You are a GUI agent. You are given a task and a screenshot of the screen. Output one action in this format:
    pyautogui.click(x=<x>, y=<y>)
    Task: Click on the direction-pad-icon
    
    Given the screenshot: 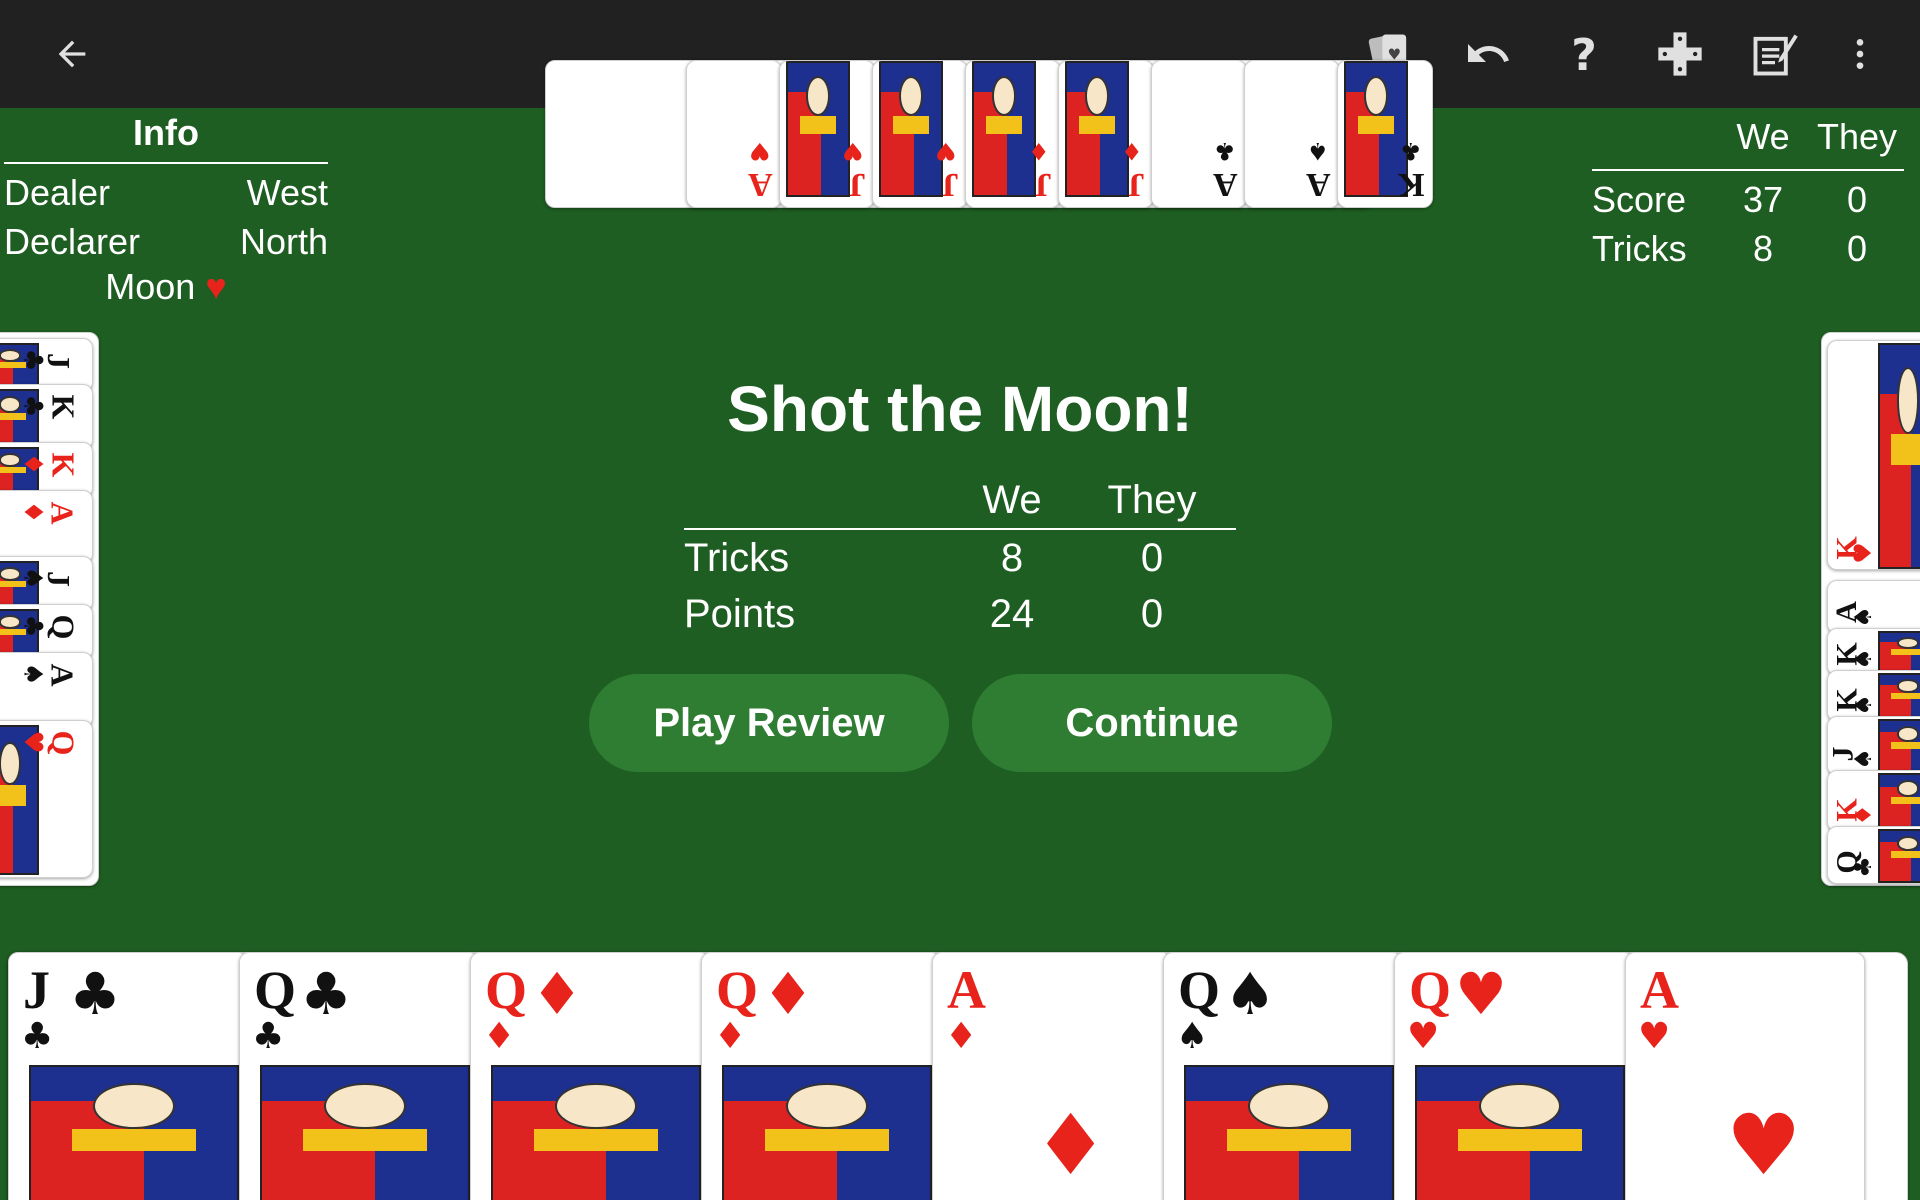 What is the action you would take?
    pyautogui.click(x=1680, y=54)
    